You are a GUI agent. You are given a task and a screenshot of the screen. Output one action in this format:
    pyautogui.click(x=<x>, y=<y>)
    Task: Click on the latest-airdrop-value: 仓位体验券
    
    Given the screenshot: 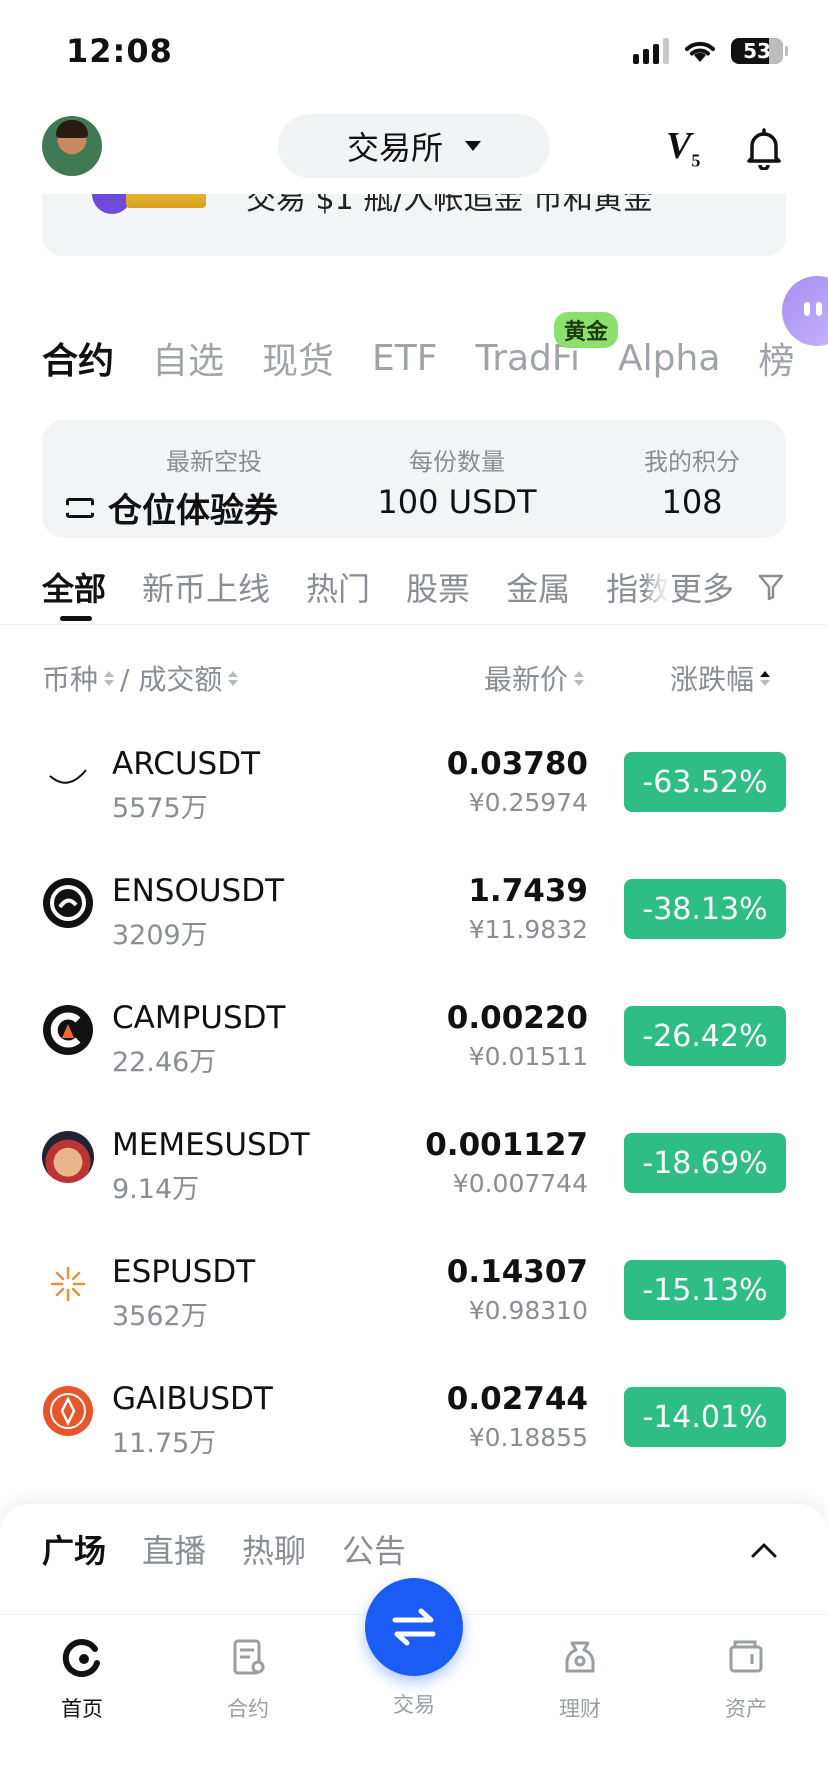 What is the action you would take?
    pyautogui.click(x=170, y=507)
    